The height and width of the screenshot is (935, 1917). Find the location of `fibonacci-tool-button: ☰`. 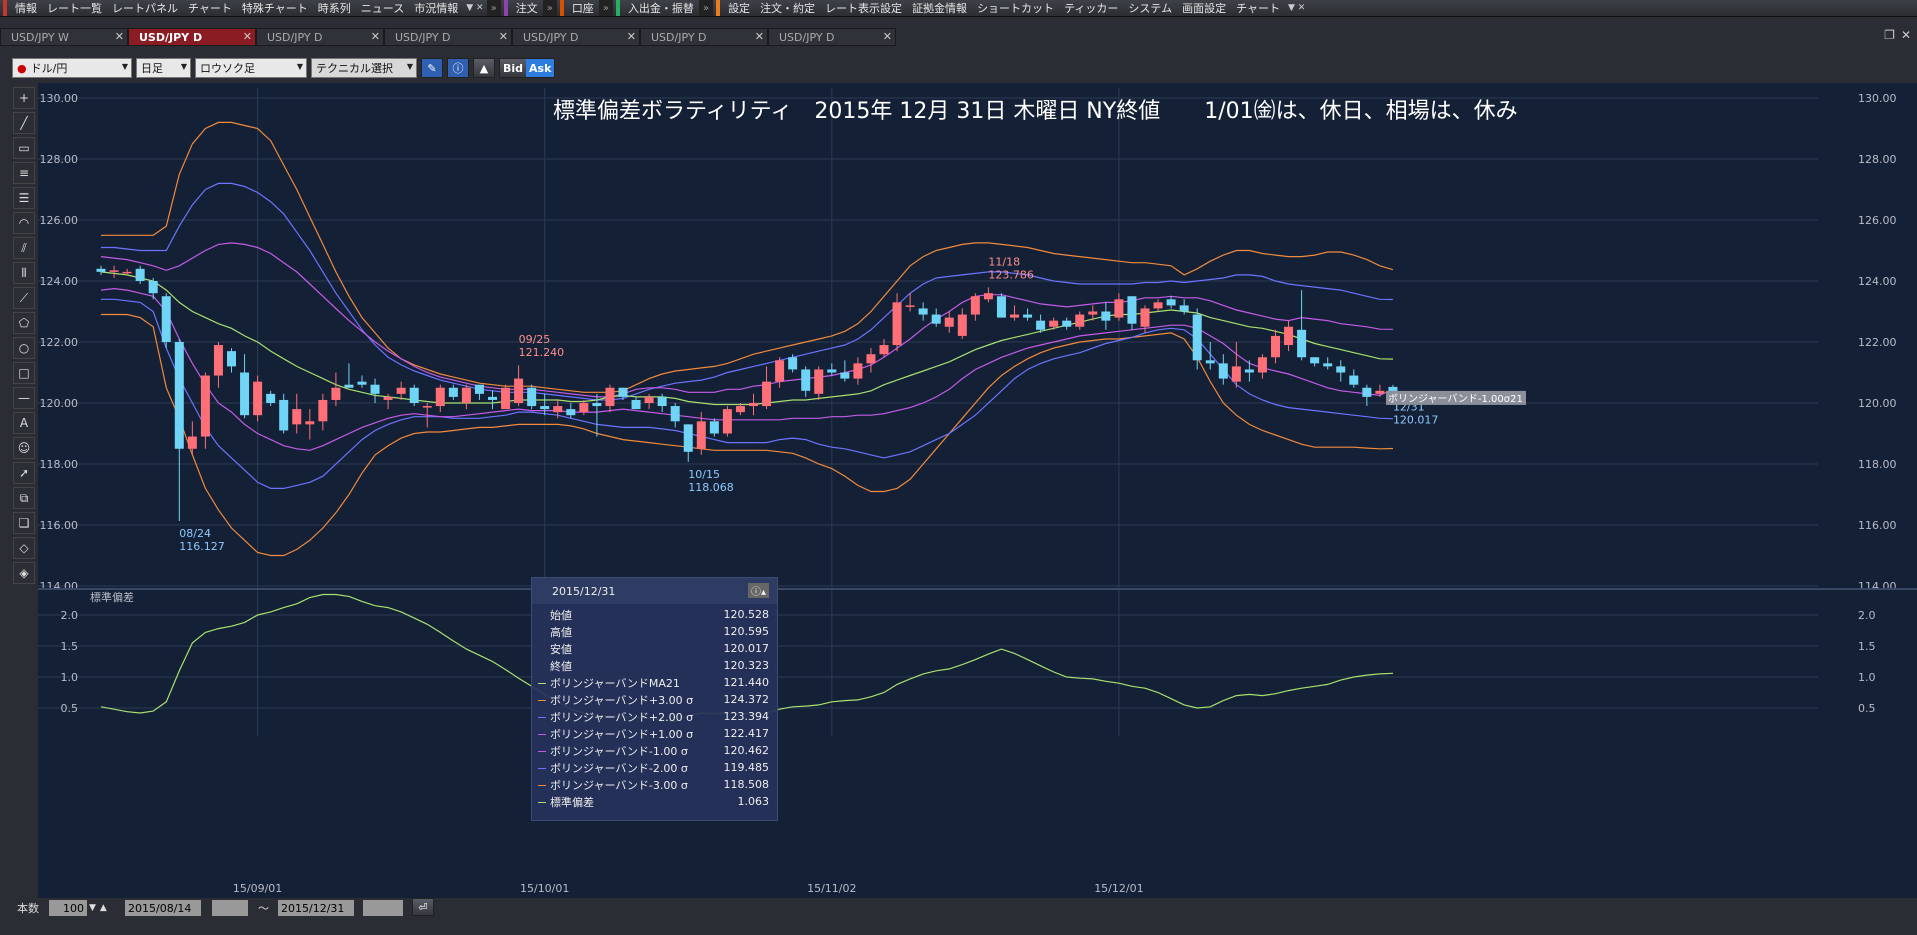

fibonacci-tool-button: ☰ is located at coordinates (24, 198).